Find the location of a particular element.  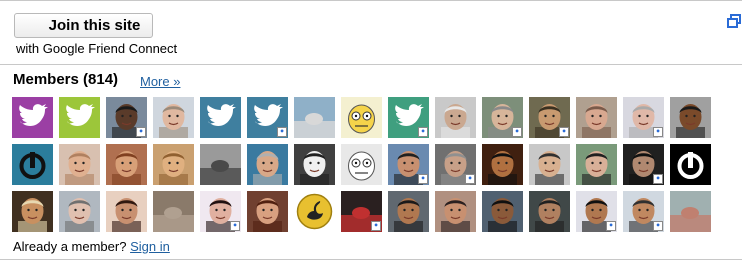

bottom-divider is located at coordinates (371, 259).